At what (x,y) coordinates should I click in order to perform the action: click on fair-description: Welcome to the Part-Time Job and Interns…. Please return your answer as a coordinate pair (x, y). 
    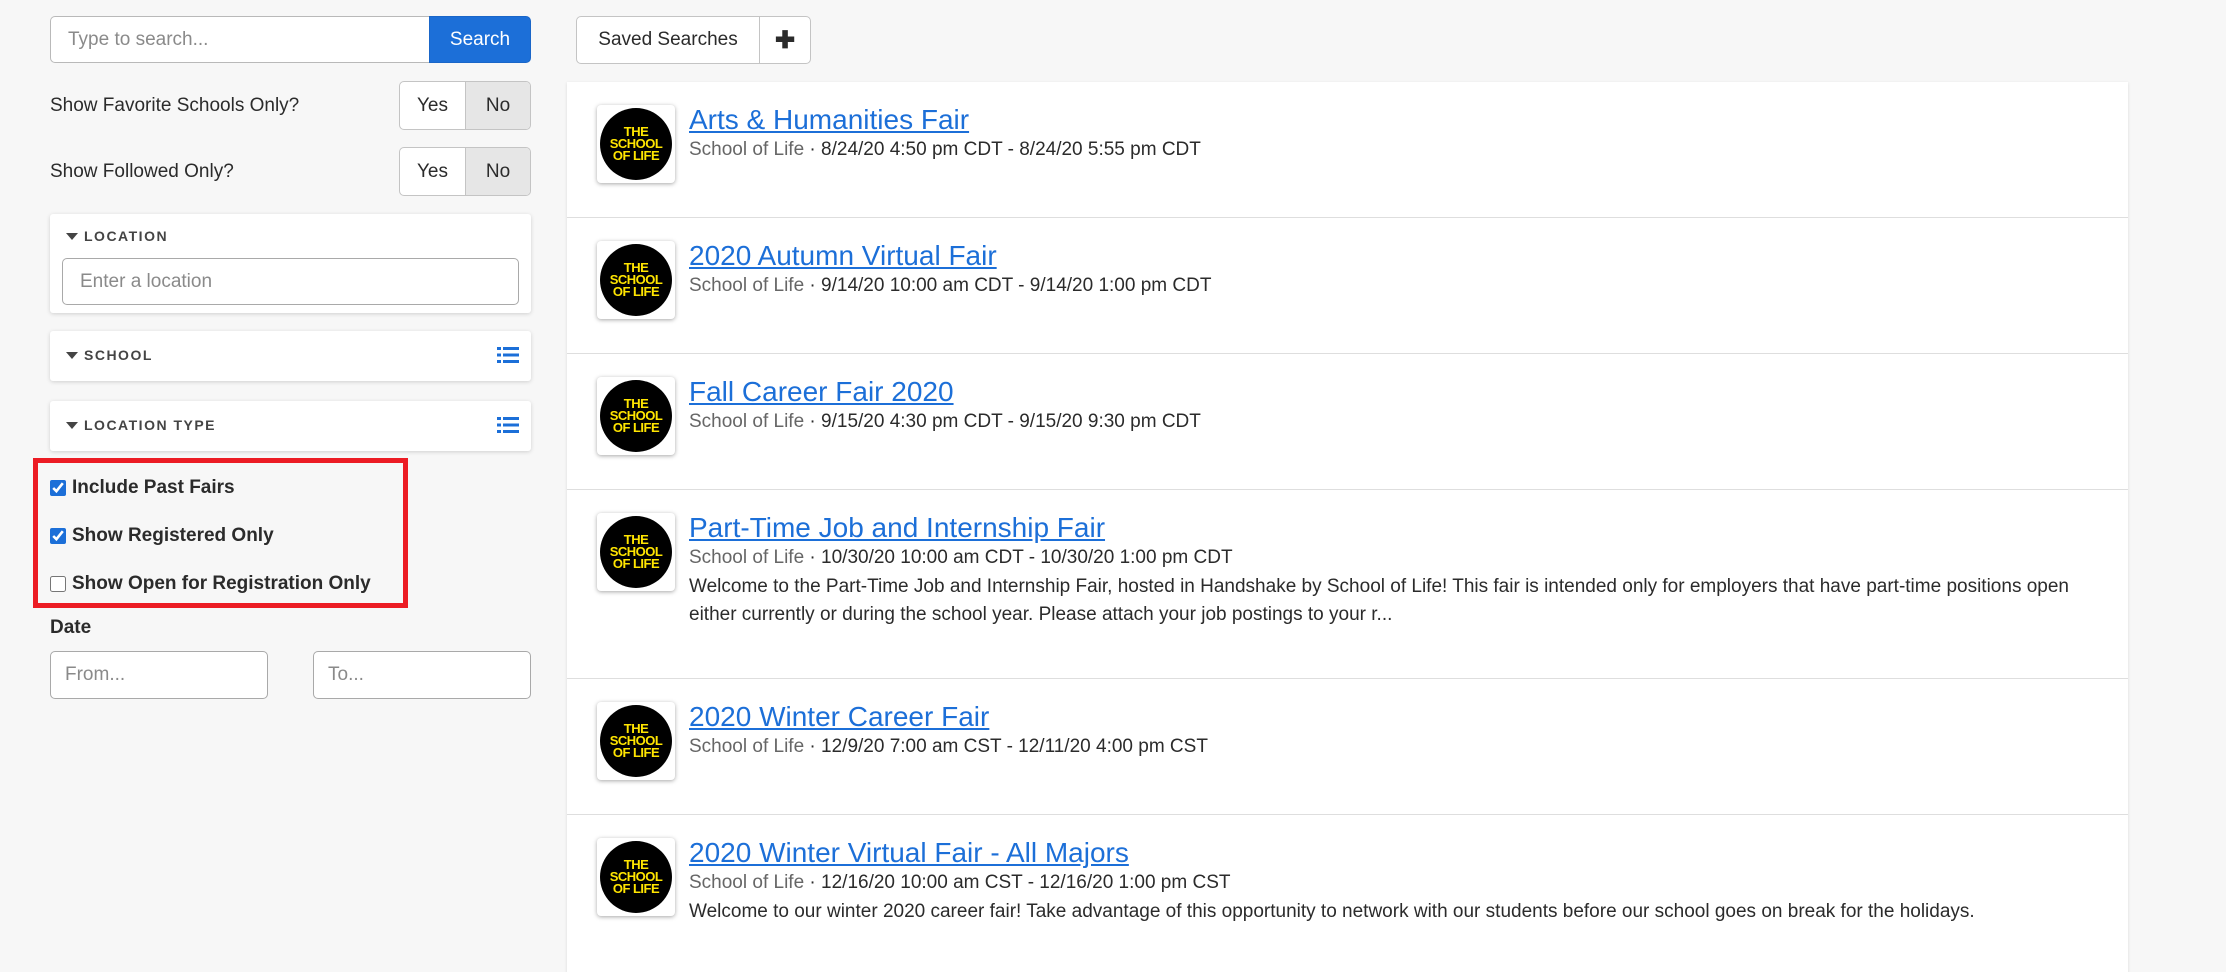
    Looking at the image, I should click on (1379, 600).